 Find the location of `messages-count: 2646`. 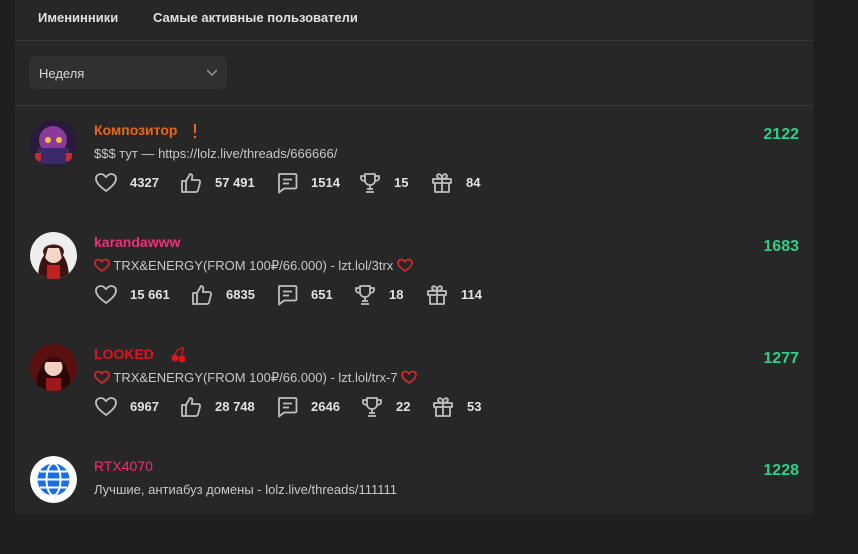

messages-count: 2646 is located at coordinates (325, 406).